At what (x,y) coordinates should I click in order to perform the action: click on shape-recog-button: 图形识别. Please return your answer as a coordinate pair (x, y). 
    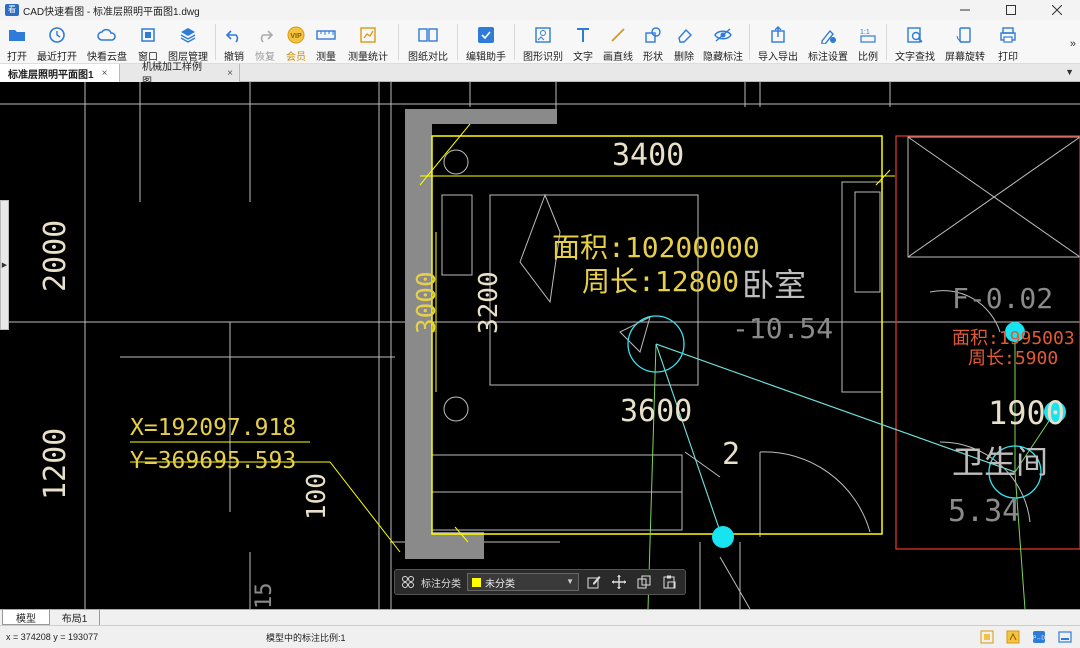
    Looking at the image, I should click on (543, 42).